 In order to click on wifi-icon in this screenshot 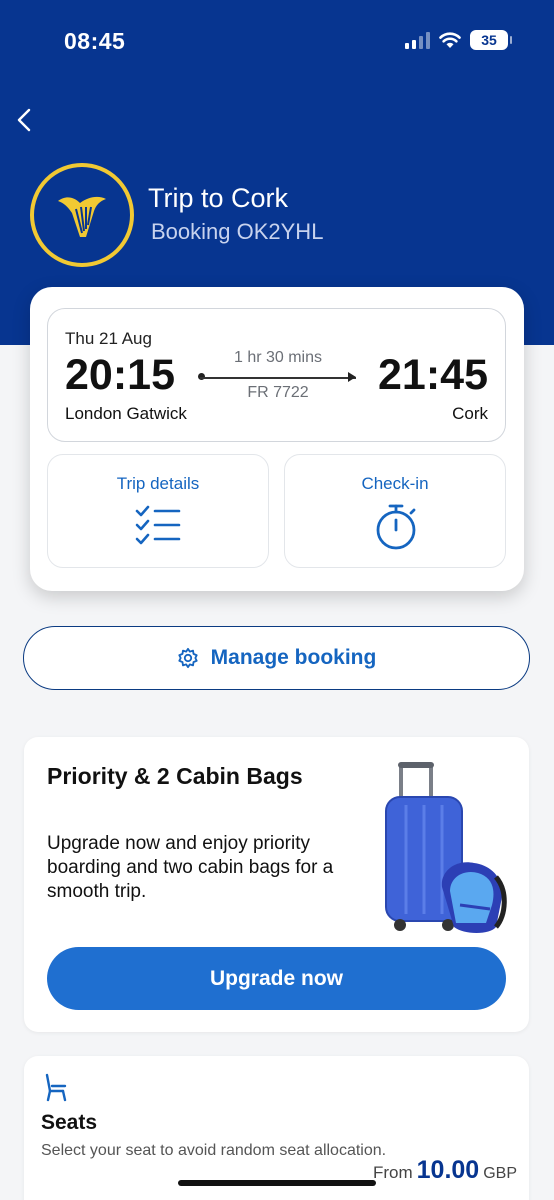, I will do `click(450, 39)`.